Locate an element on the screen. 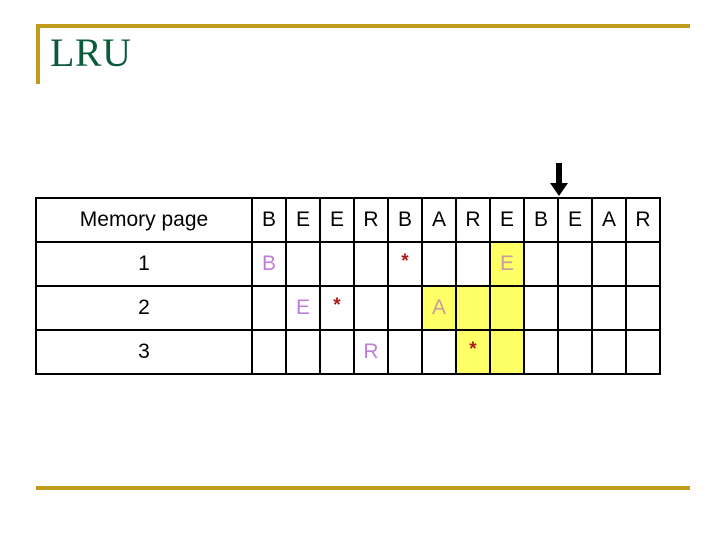 This screenshot has height=540, width=720. table-row: 2 E * A is located at coordinates (348, 308).